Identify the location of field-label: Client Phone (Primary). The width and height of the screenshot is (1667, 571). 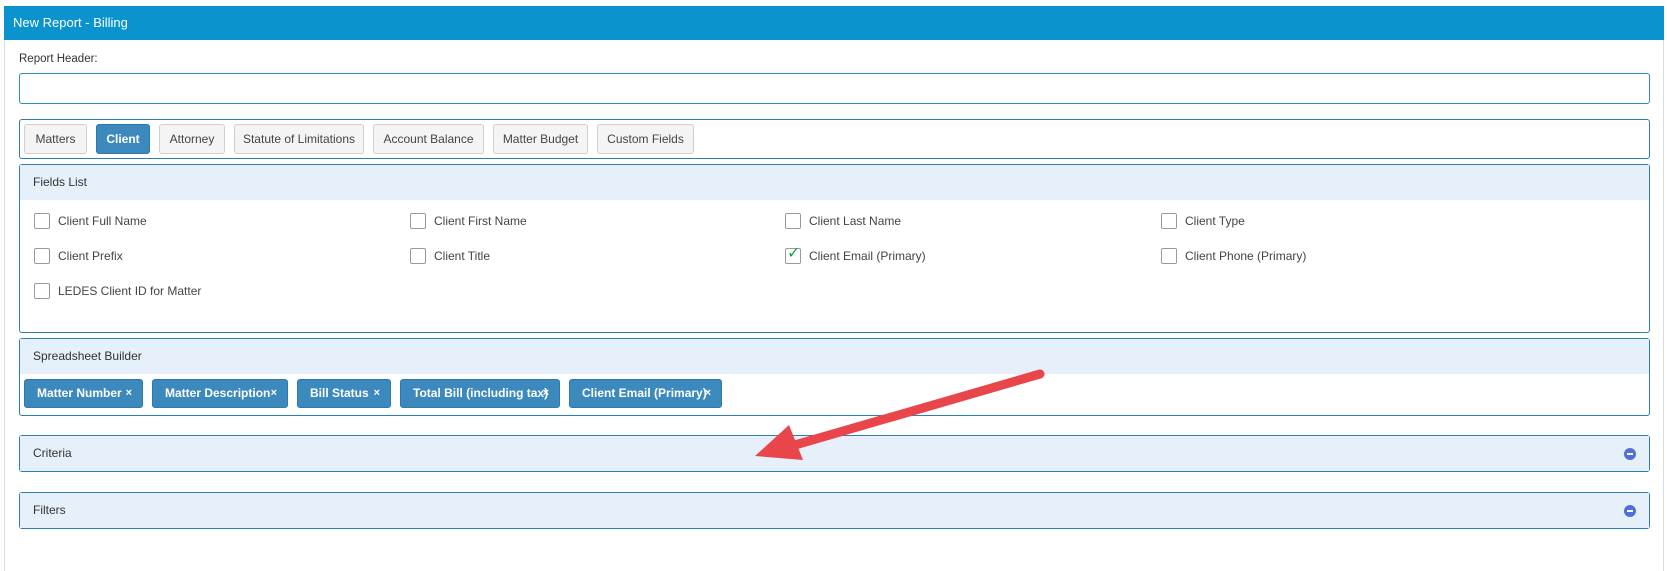
(1246, 256).